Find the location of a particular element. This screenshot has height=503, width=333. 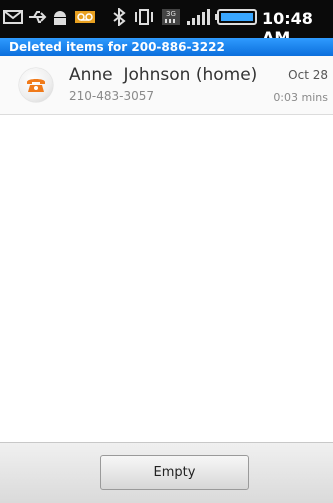

usb-icon is located at coordinates (38, 17).